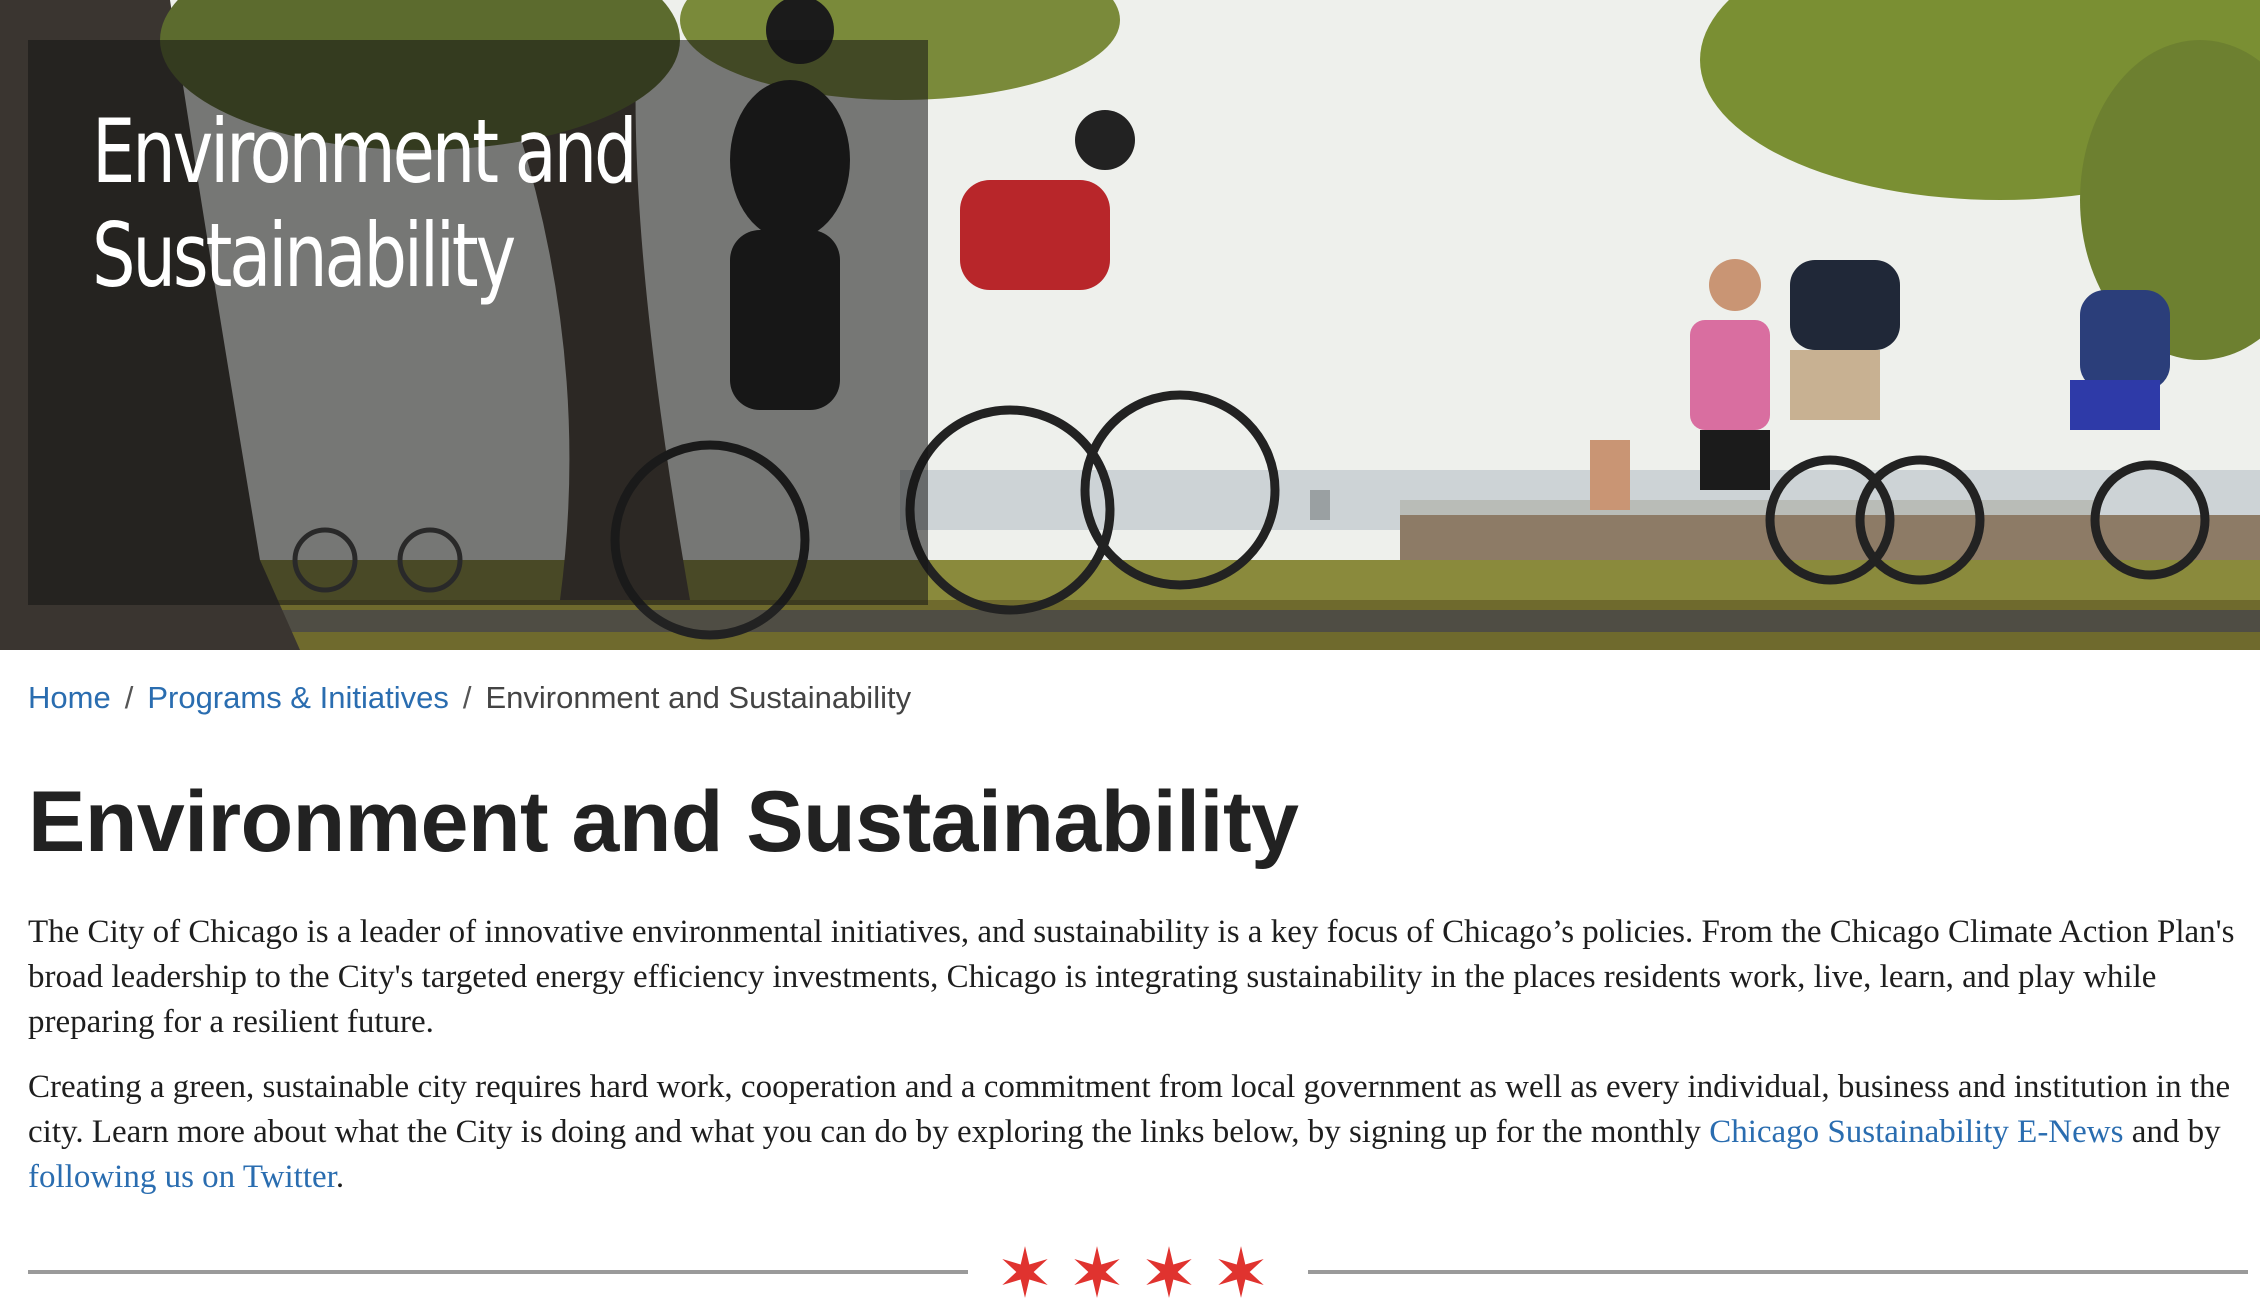  What do you see at coordinates (182, 1177) in the screenshot?
I see `twitter-link: following us on Twitter` at bounding box center [182, 1177].